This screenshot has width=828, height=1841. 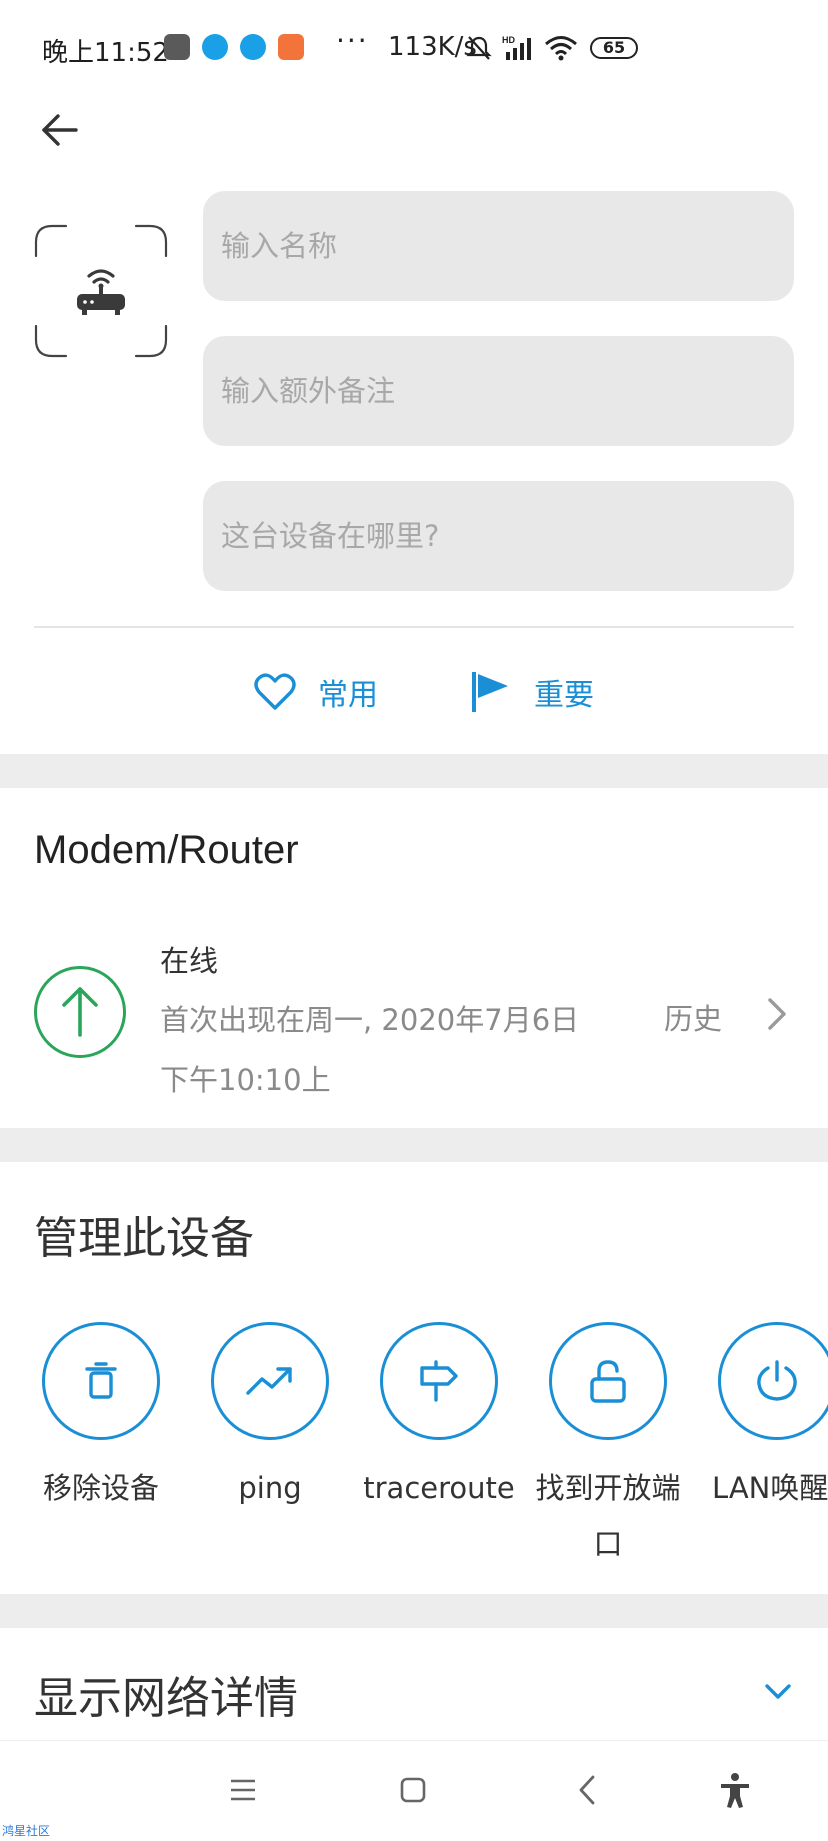 I want to click on history-link: 历史, so click(x=693, y=1017).